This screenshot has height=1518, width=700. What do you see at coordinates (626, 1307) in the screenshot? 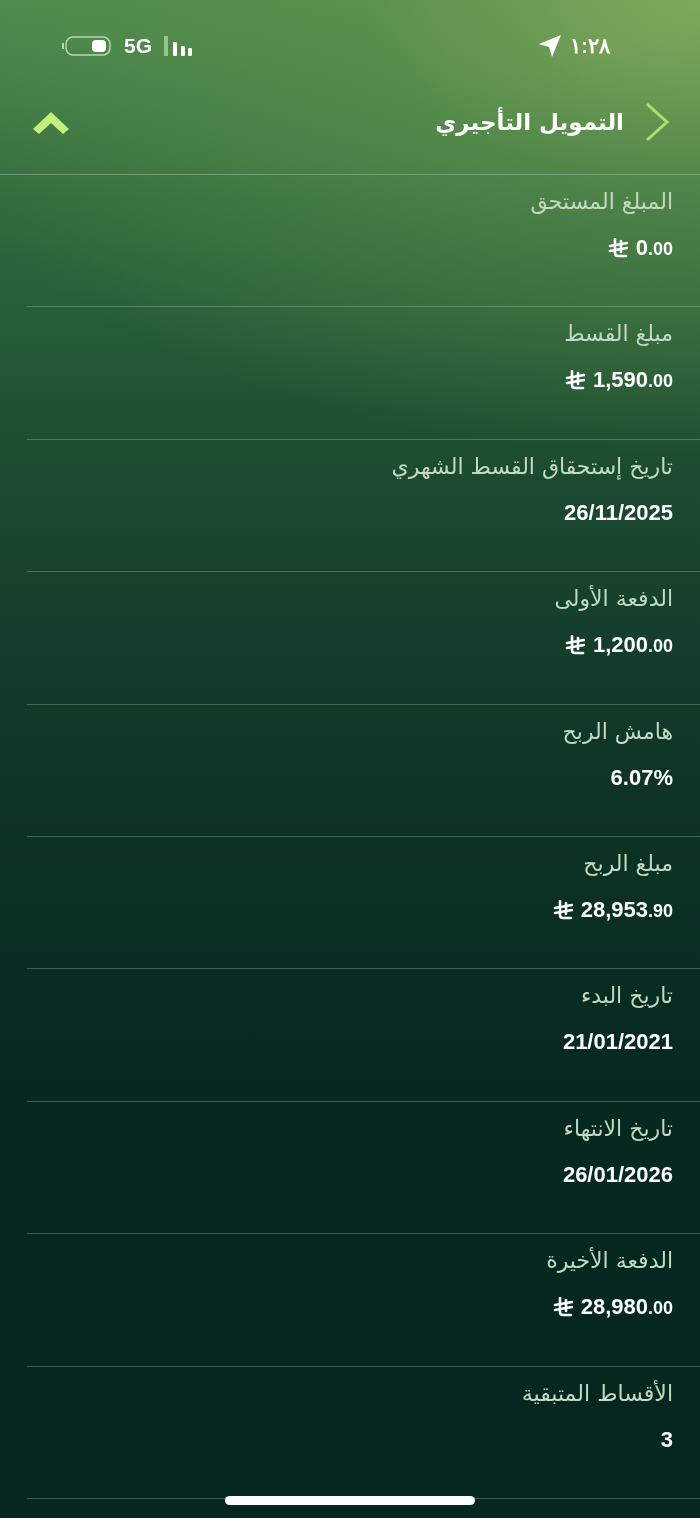
I see `amount-value: 28,980.00` at bounding box center [626, 1307].